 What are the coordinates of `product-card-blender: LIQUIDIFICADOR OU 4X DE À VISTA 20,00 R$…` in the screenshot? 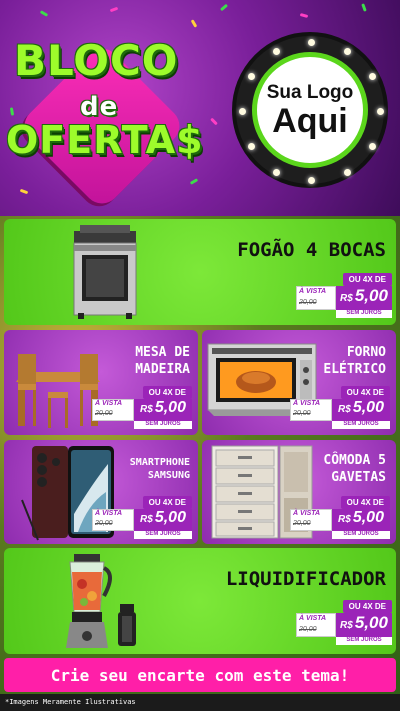 It's located at (200, 601).